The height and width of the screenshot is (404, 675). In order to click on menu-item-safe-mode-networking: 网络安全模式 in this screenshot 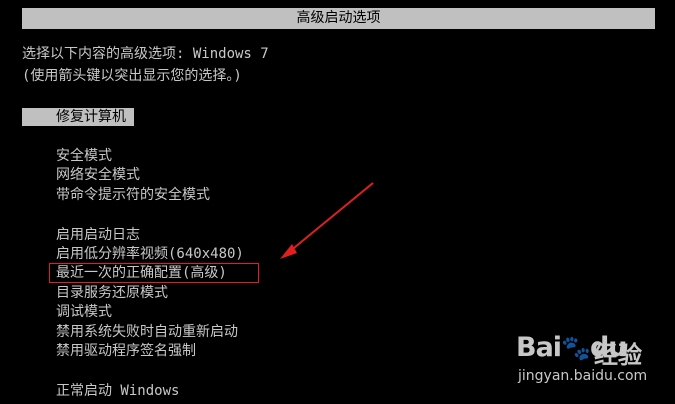, I will do `click(98, 175)`.